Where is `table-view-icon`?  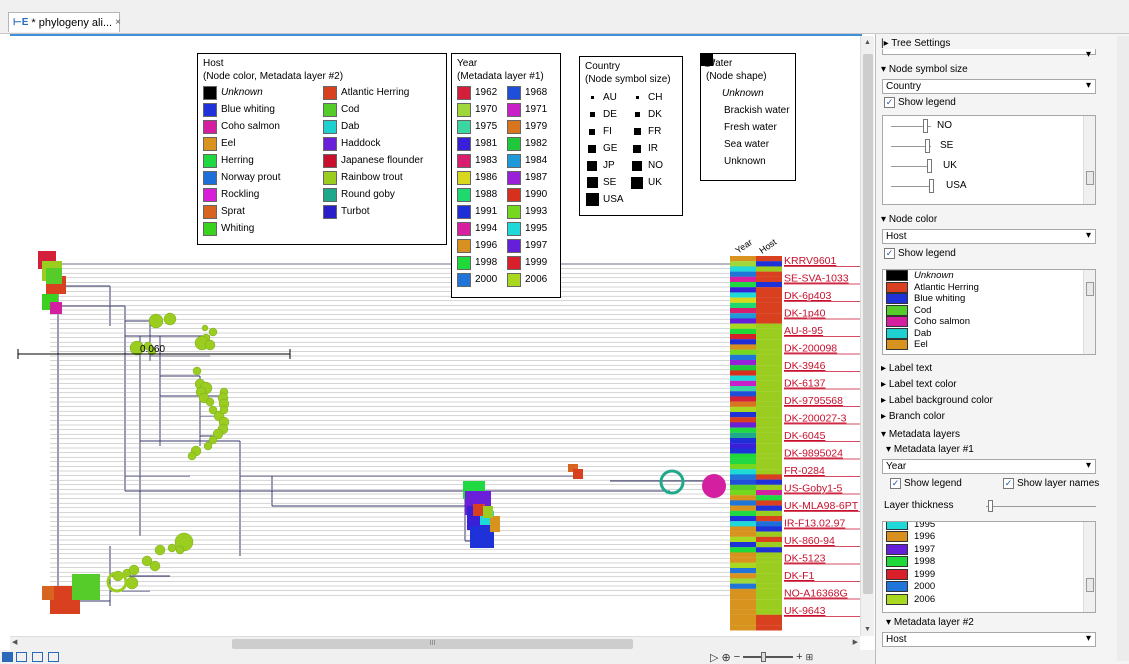
table-view-icon is located at coordinates (21, 657).